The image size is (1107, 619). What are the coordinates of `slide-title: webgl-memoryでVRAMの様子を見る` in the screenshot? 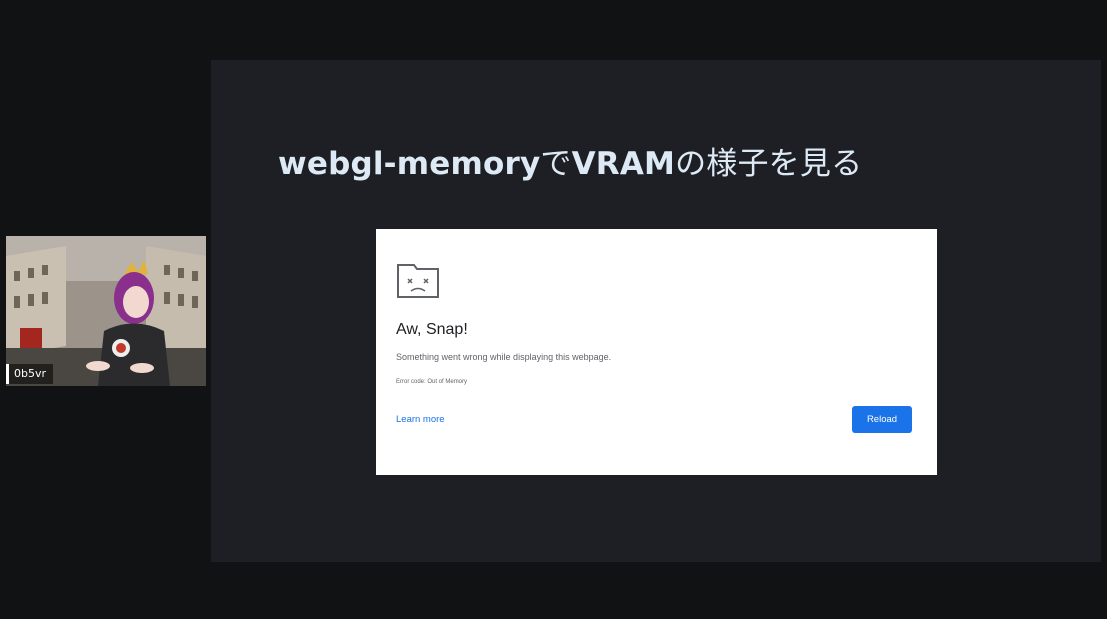 It's located at (570, 160).